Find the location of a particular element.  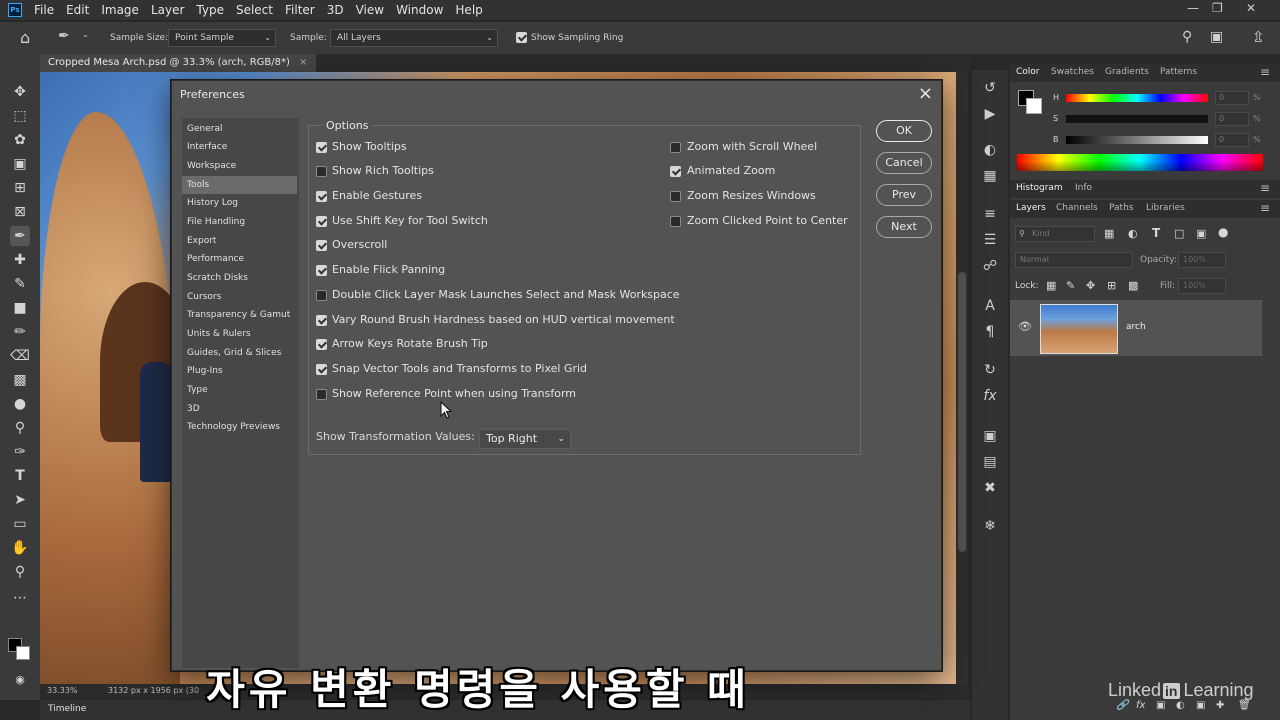

zoom-clicked-point-checkbox is located at coordinates (675, 221).